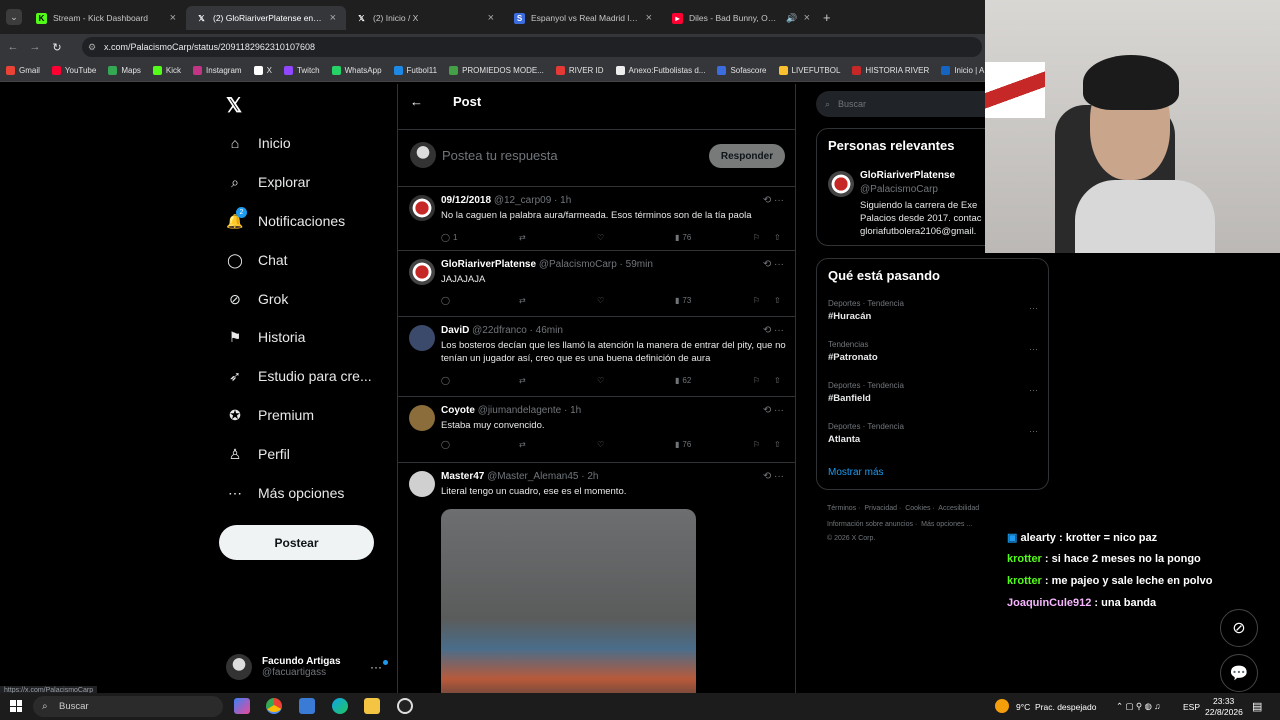  What do you see at coordinates (568, 609) in the screenshot?
I see `tweet-media-image` at bounding box center [568, 609].